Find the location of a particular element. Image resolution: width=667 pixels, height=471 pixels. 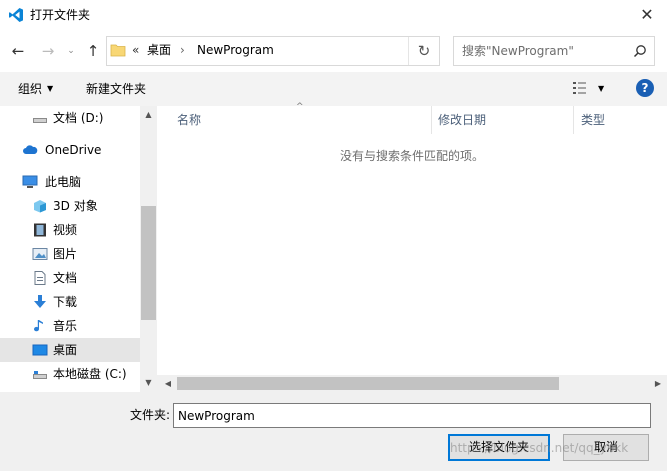

sidebar-item-label: 视频 is located at coordinates (65, 230).